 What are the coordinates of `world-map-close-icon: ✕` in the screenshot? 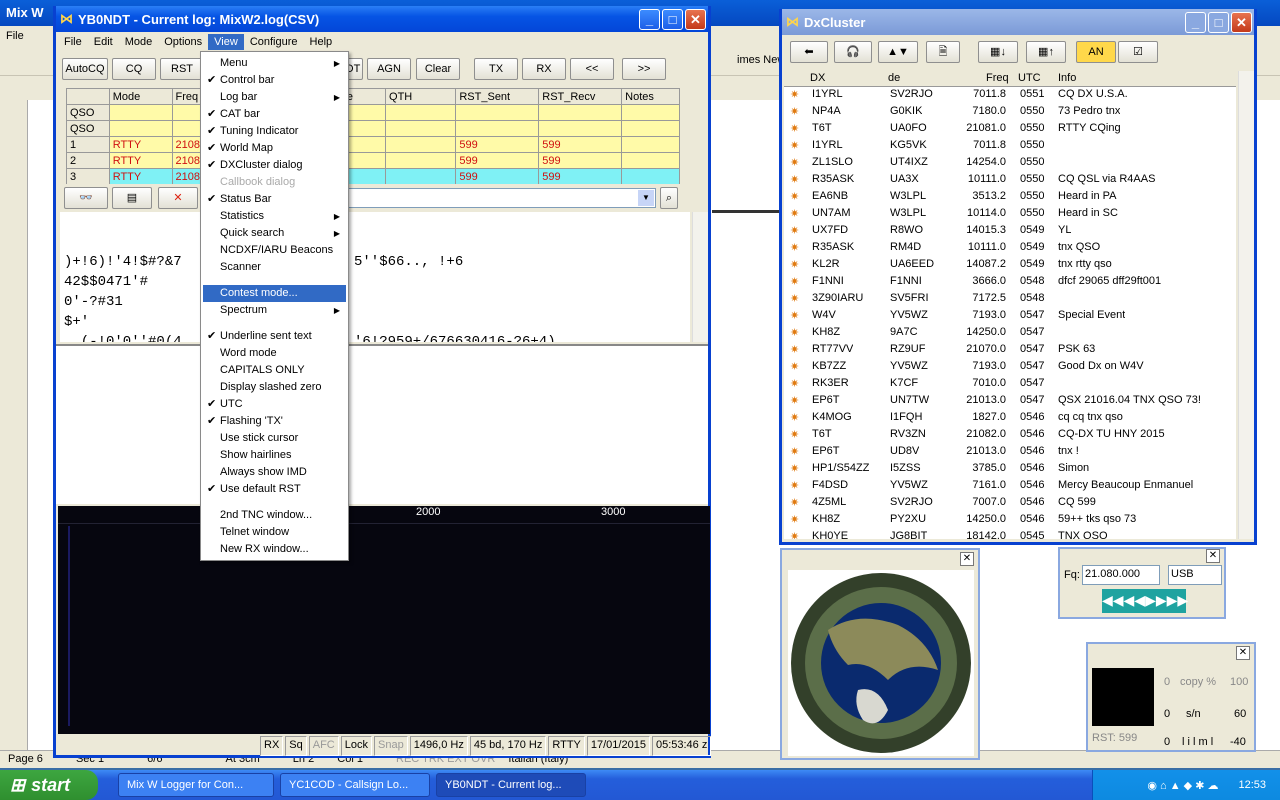 It's located at (967, 559).